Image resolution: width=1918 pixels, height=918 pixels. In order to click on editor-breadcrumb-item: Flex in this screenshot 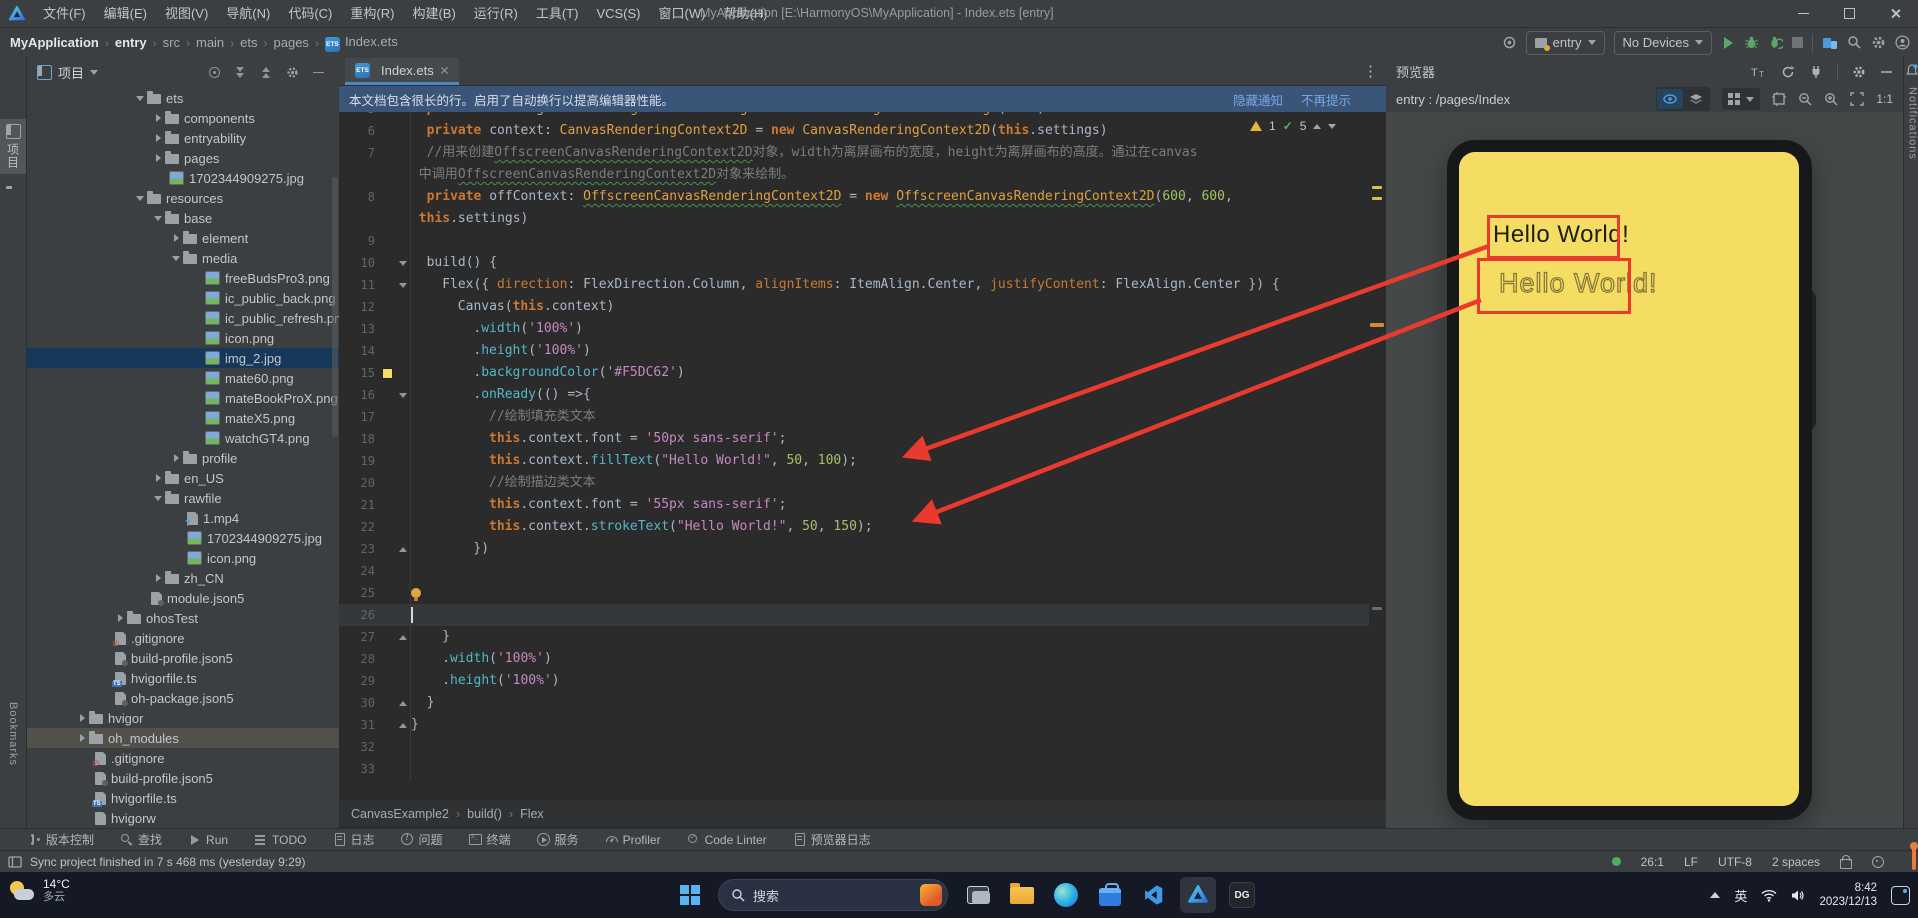, I will do `click(532, 814)`.